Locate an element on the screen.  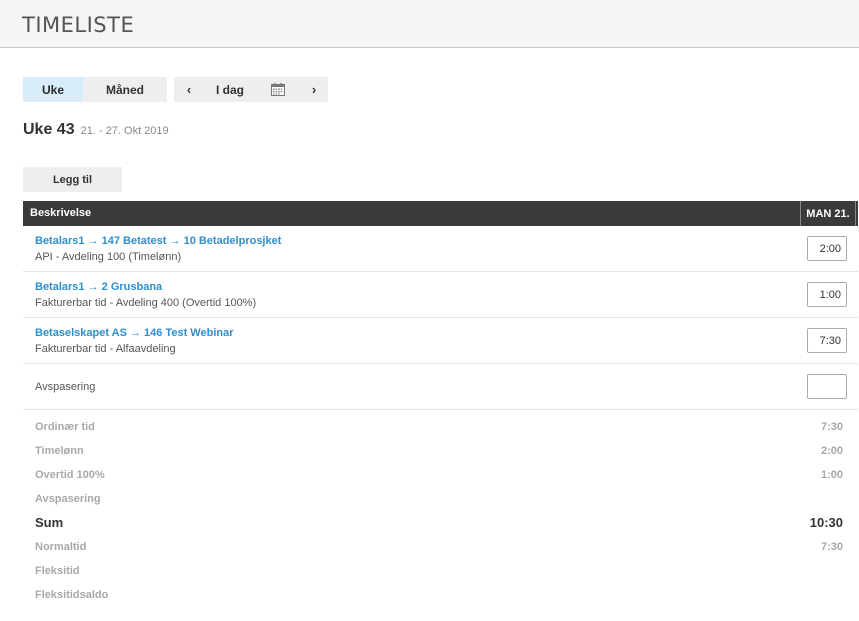
calendar-icon is located at coordinates (278, 89).